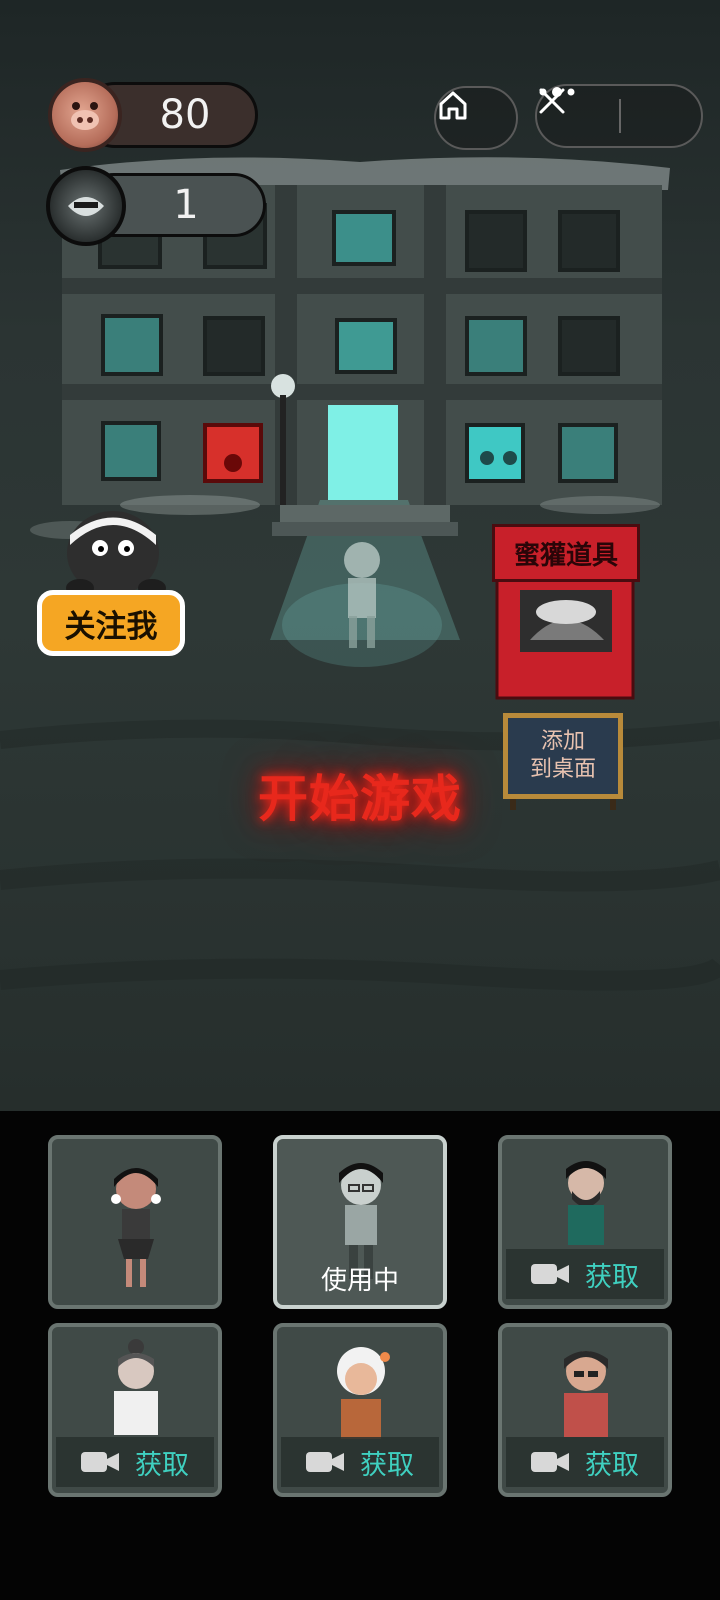 The width and height of the screenshot is (720, 1600). What do you see at coordinates (476, 118) in the screenshot?
I see `home-button` at bounding box center [476, 118].